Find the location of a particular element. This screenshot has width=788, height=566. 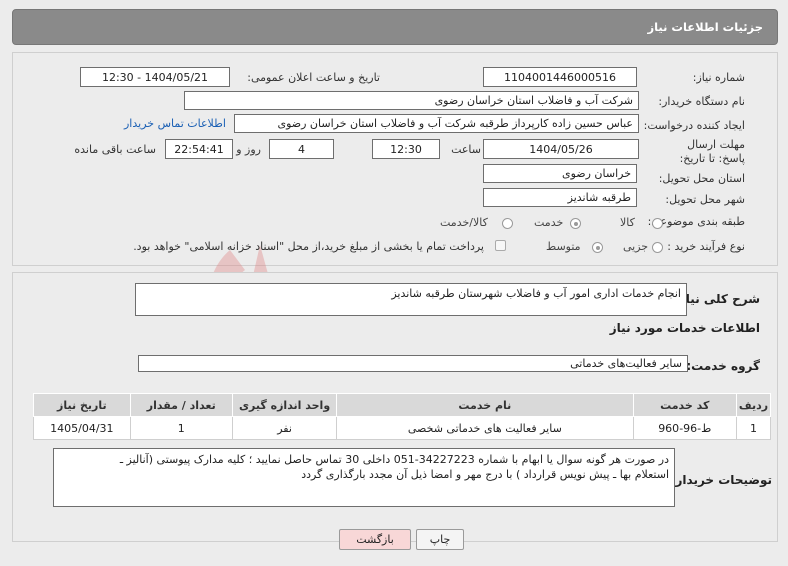

process-radio-medium is located at coordinates (597, 247).